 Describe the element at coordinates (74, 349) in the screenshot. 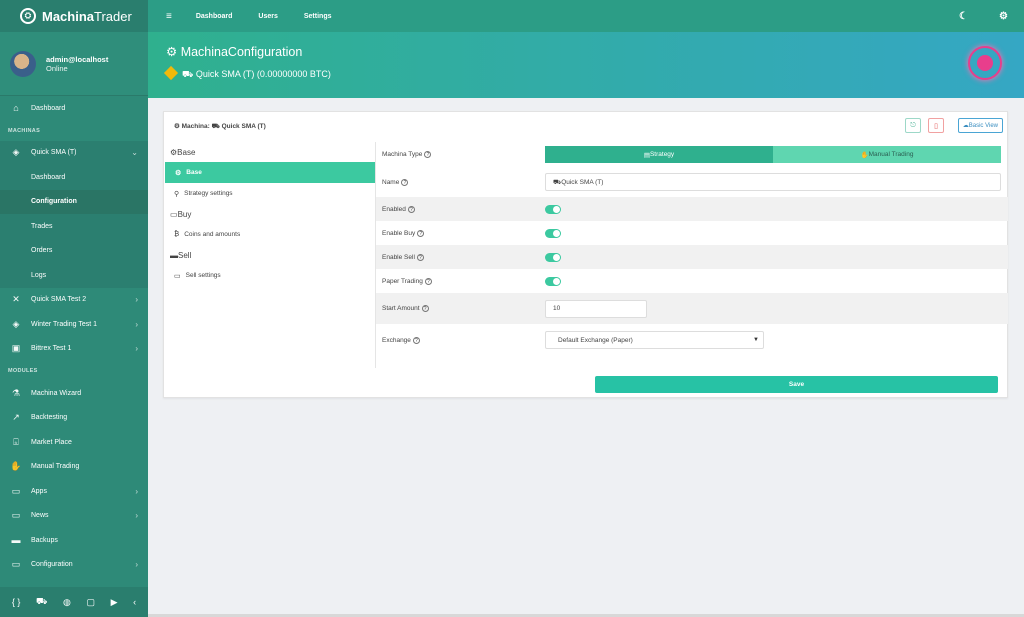

I see `sidebar-item-bittrex: ▣ Bittrex Test 1 ›` at that location.